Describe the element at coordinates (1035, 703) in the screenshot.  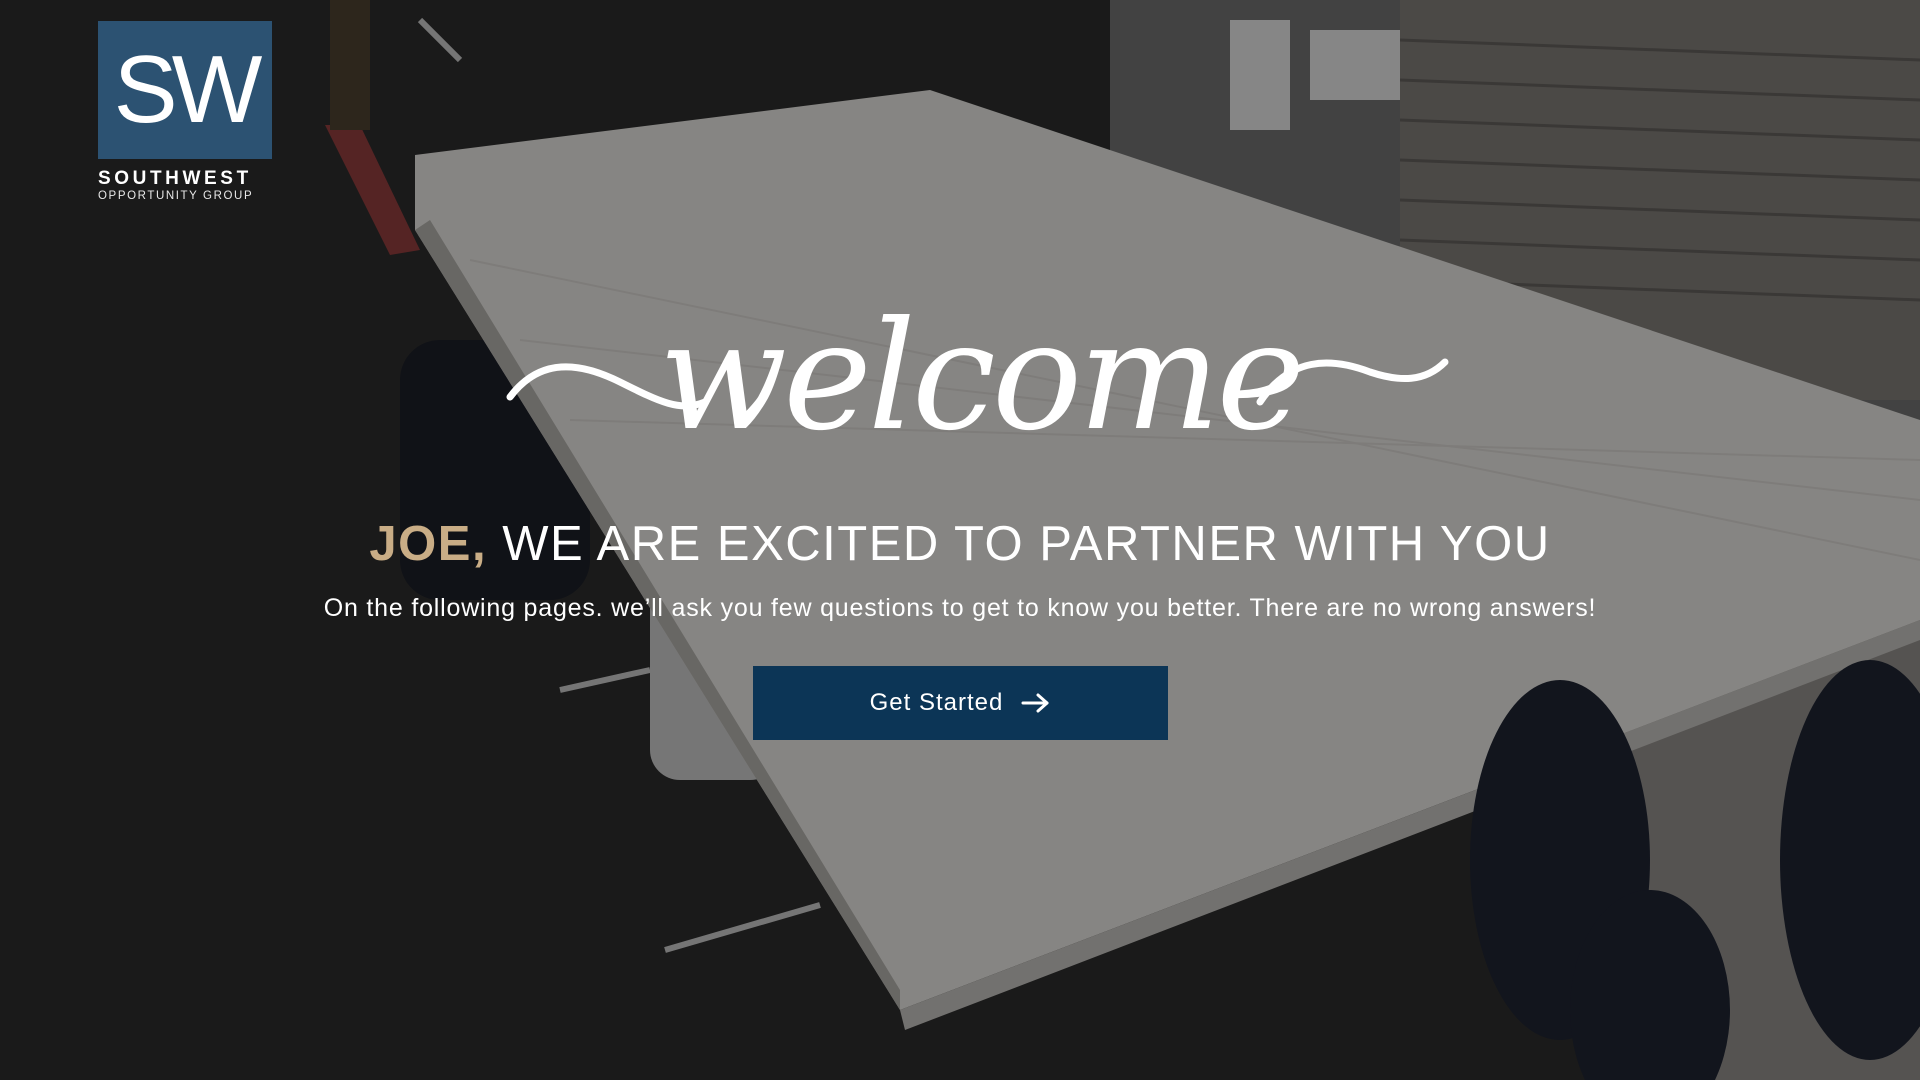
I see `arrow-right-icon` at that location.